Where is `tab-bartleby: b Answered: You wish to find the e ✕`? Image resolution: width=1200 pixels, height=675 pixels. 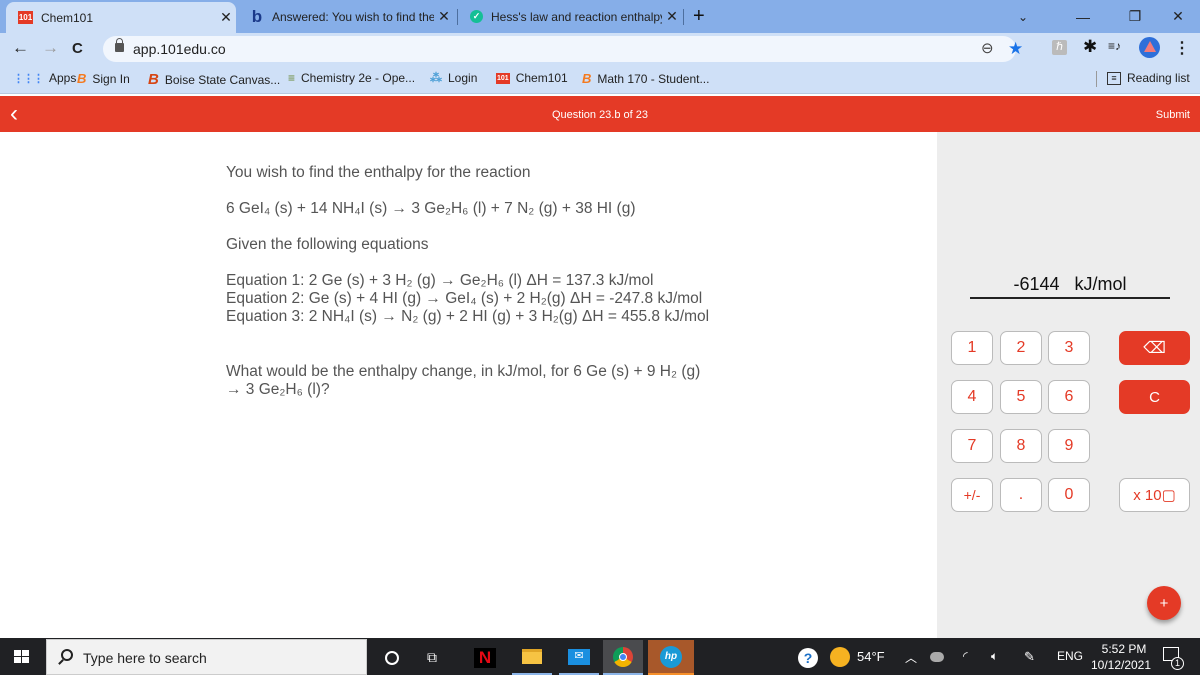
tab-bartleby: b Answered: You wish to find the e ✕ is located at coordinates (349, 16).